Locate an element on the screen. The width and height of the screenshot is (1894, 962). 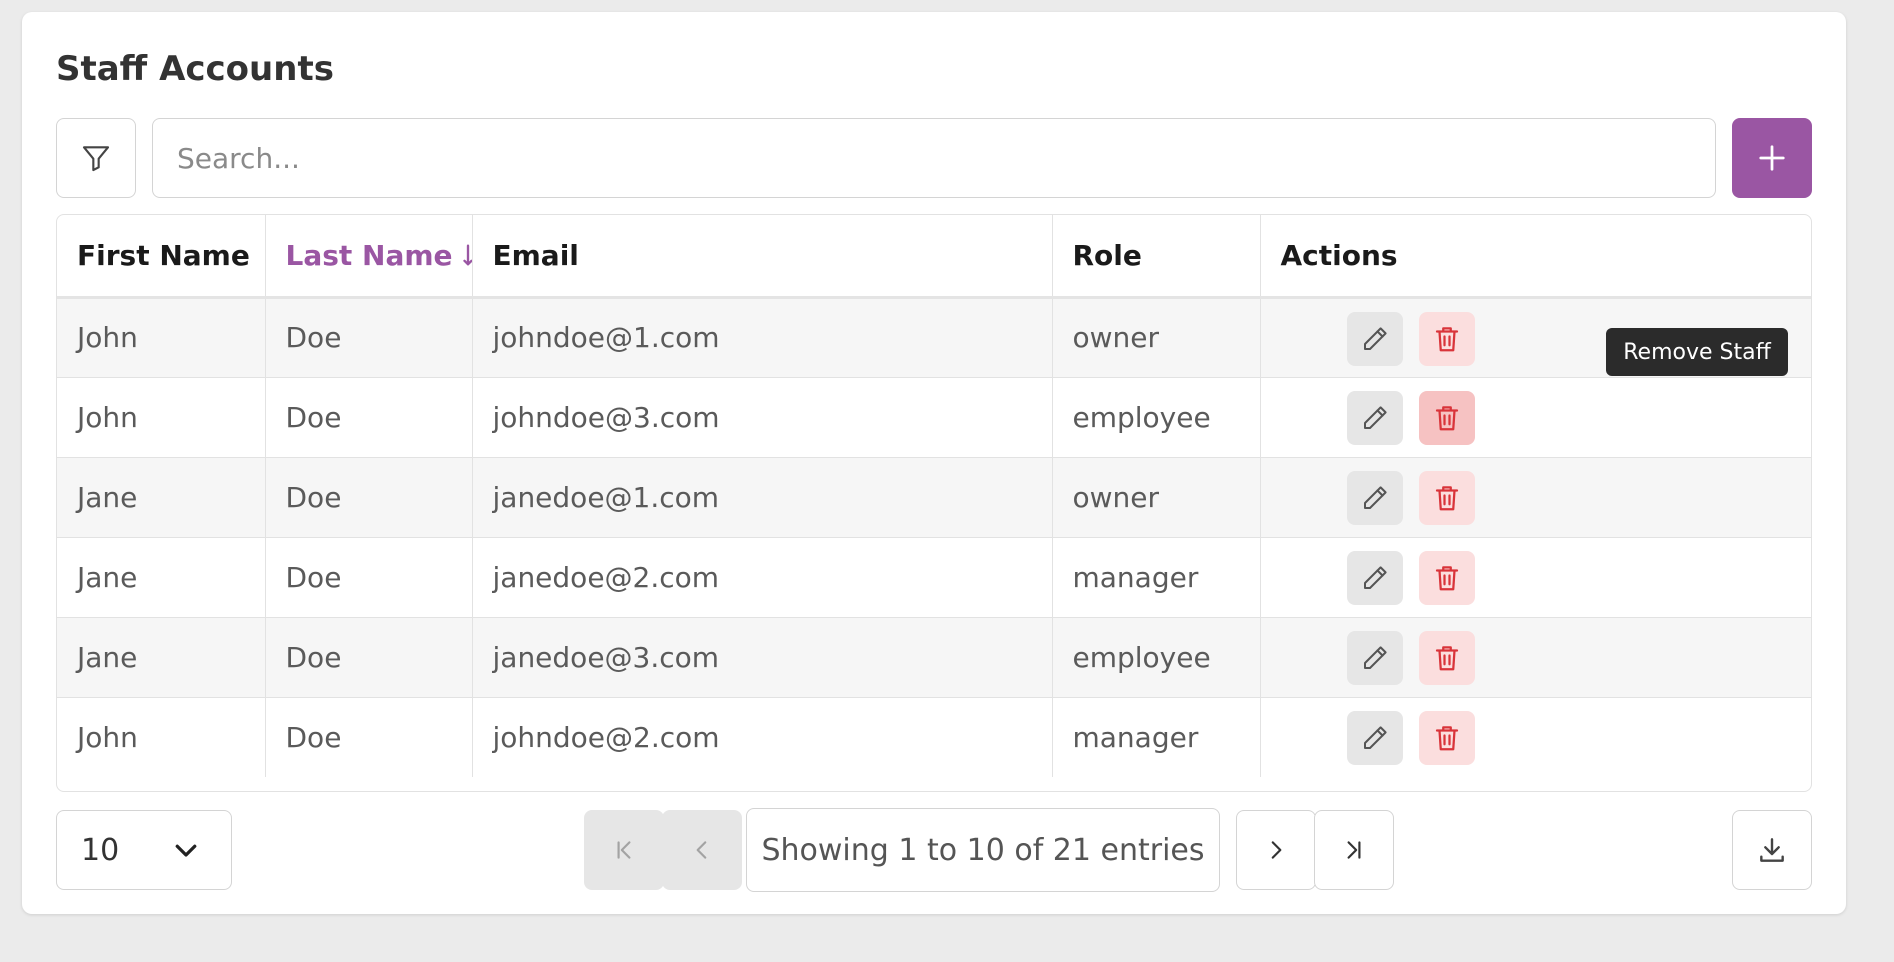
column-header-first-name: First Name is located at coordinates (161, 256).